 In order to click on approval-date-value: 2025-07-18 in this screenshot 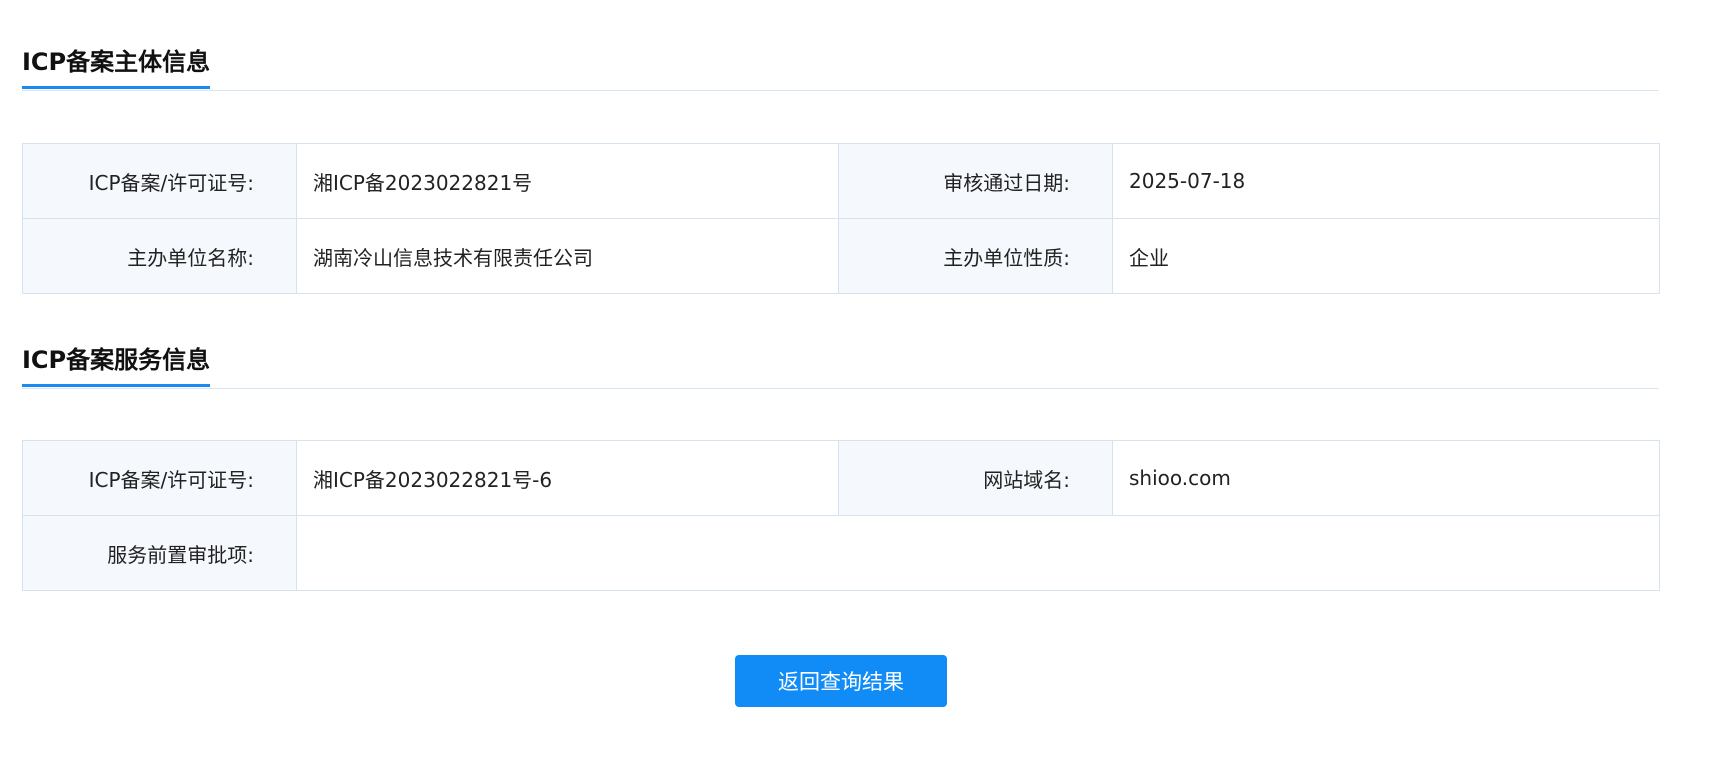, I will do `click(1386, 181)`.